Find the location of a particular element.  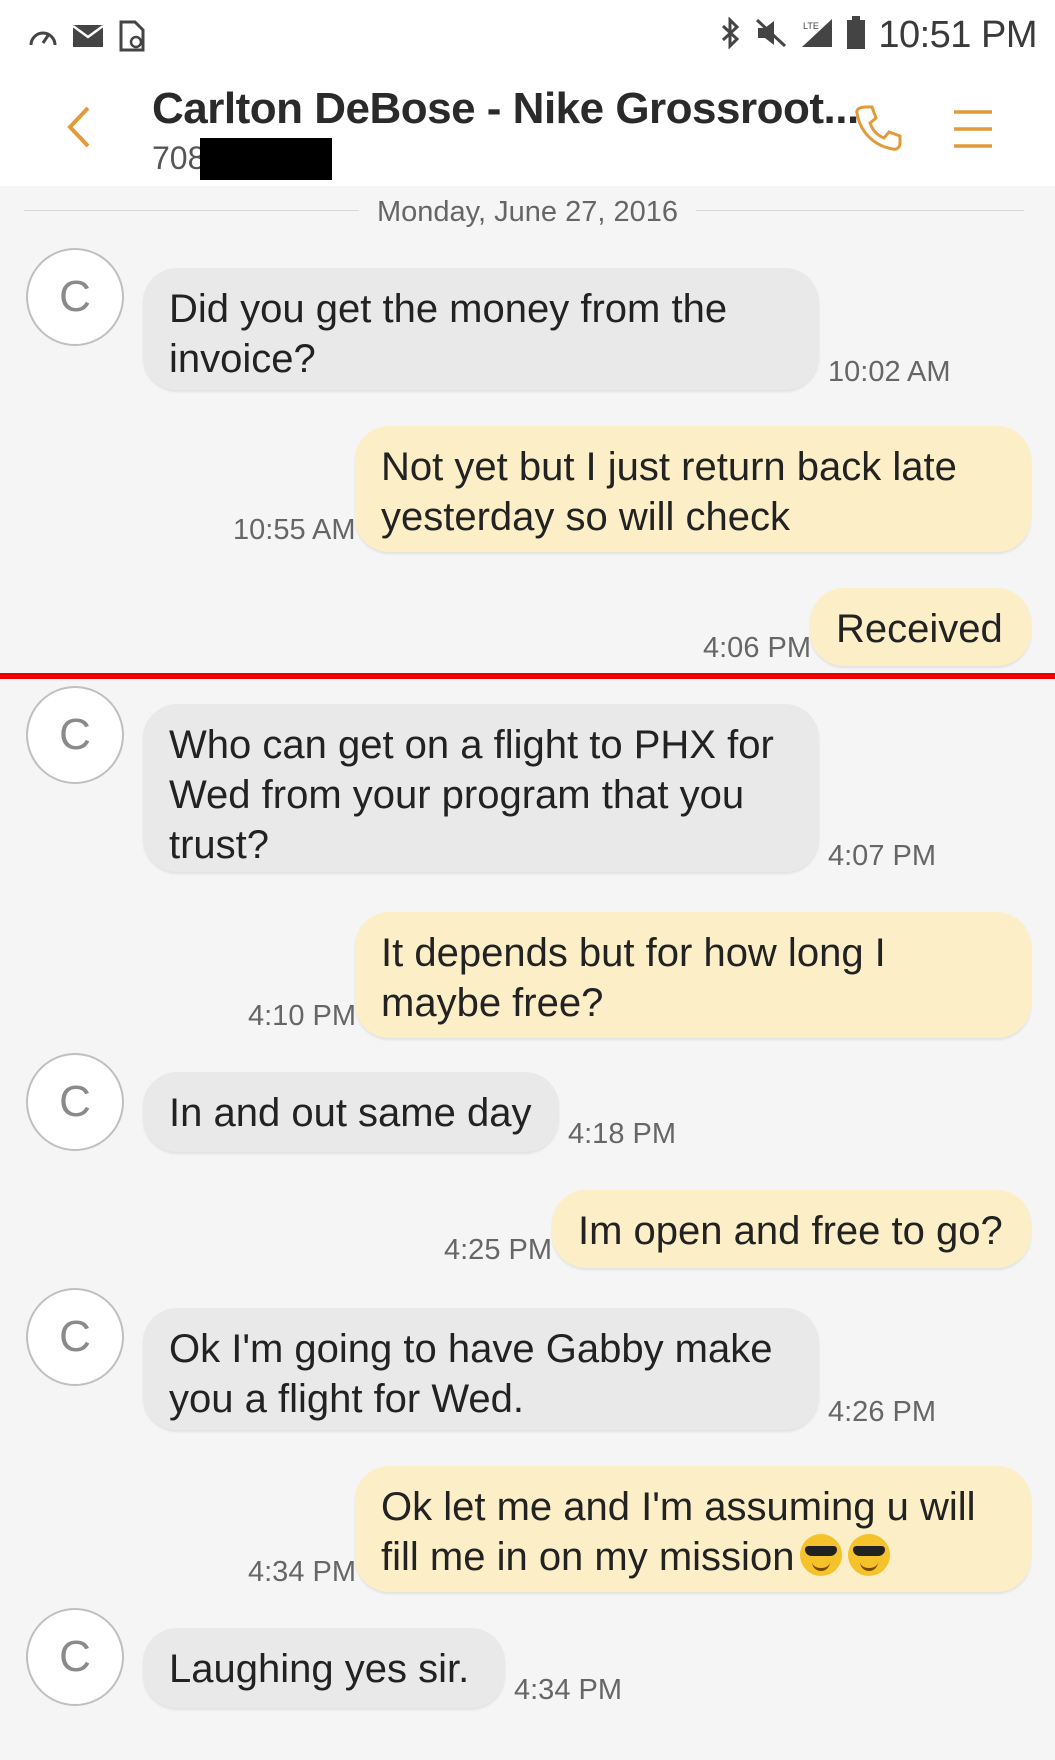

message-bubble-outgoing: Received is located at coordinates (920, 627).